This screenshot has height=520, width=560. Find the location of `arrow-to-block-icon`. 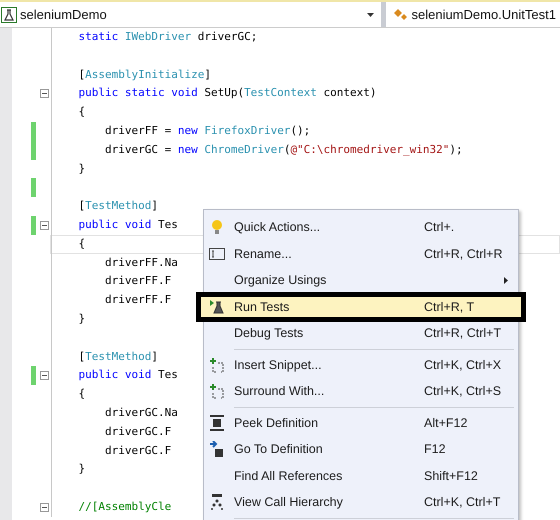

arrow-to-block-icon is located at coordinates (217, 449).